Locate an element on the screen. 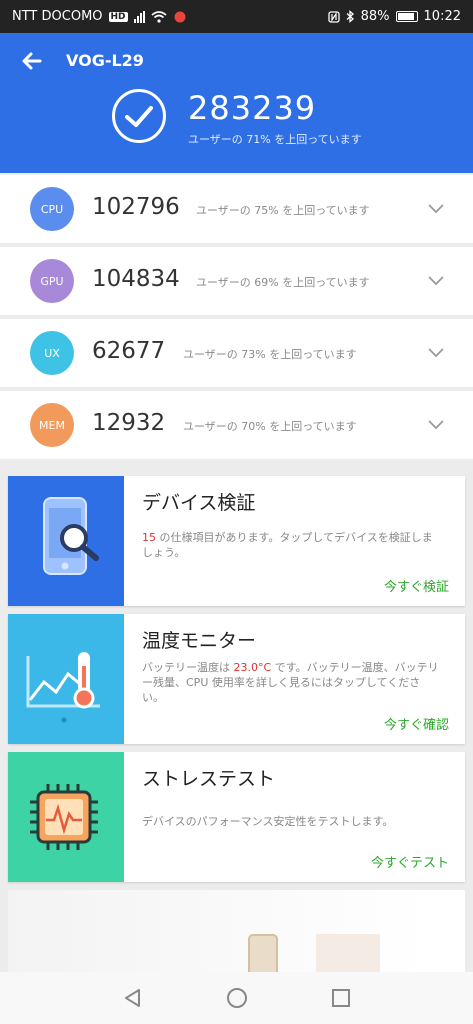 This screenshot has height=1024, width=473. hd-badge: HD is located at coordinates (118, 16).